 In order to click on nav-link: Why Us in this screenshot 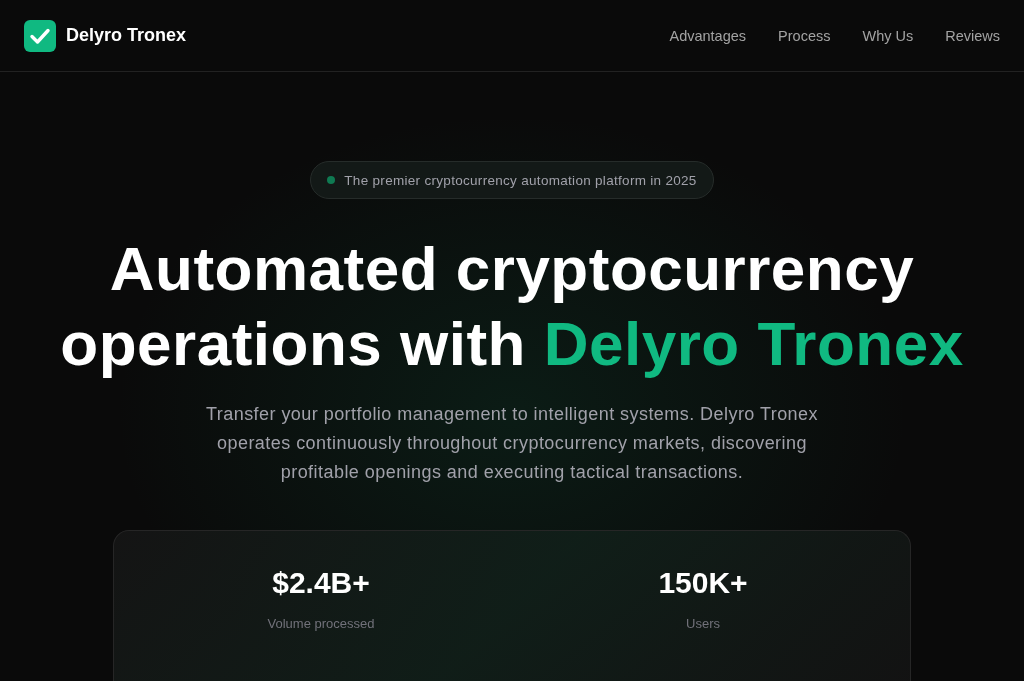, I will do `click(888, 35)`.